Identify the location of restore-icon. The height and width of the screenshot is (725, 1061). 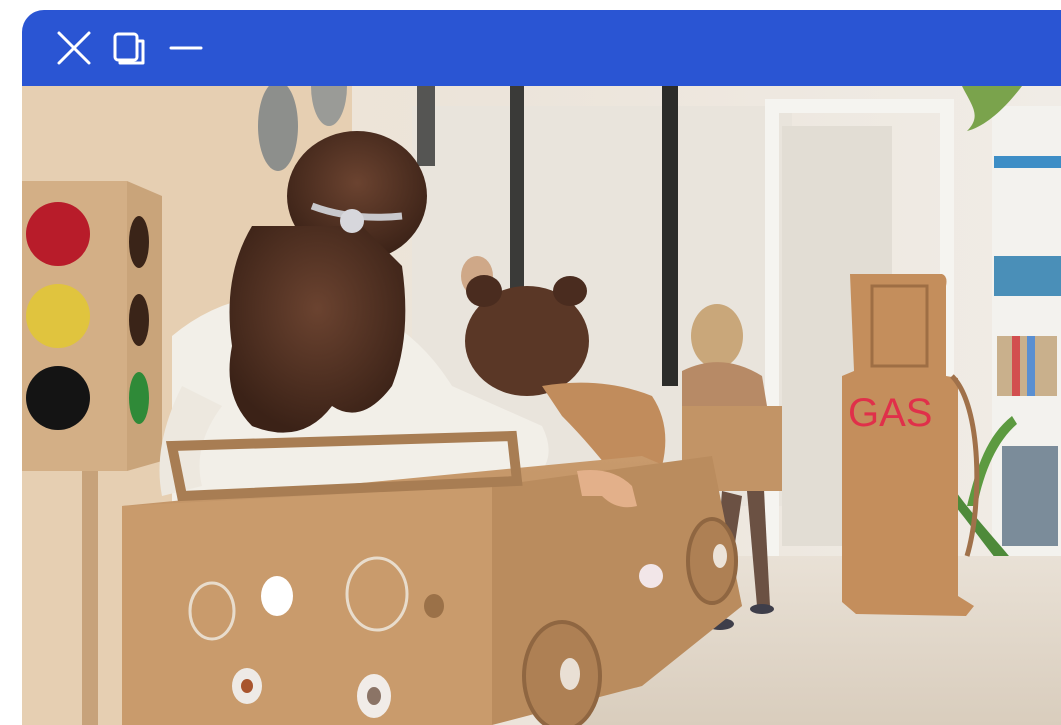
(129, 48).